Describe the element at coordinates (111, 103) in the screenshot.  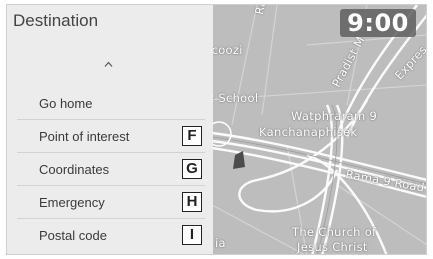
I see `menu-item-go-home: Go home` at that location.